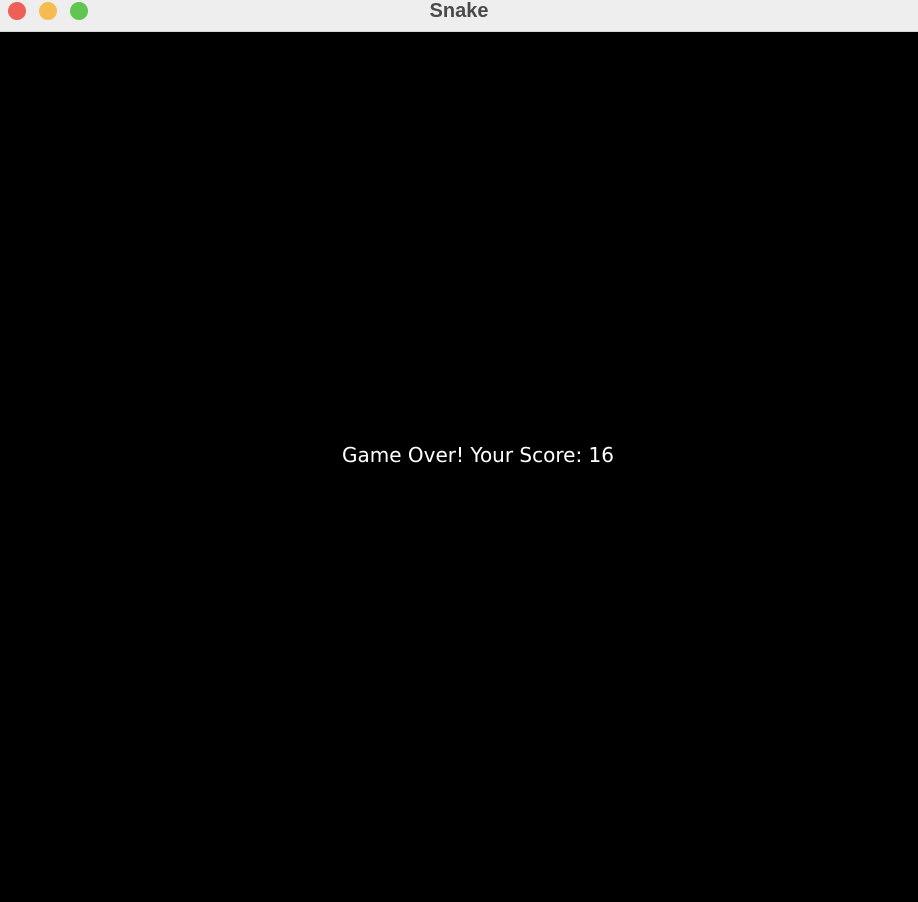 This screenshot has width=918, height=902. What do you see at coordinates (478, 455) in the screenshot?
I see `game-over-message: Game Over! Your Score: 16` at bounding box center [478, 455].